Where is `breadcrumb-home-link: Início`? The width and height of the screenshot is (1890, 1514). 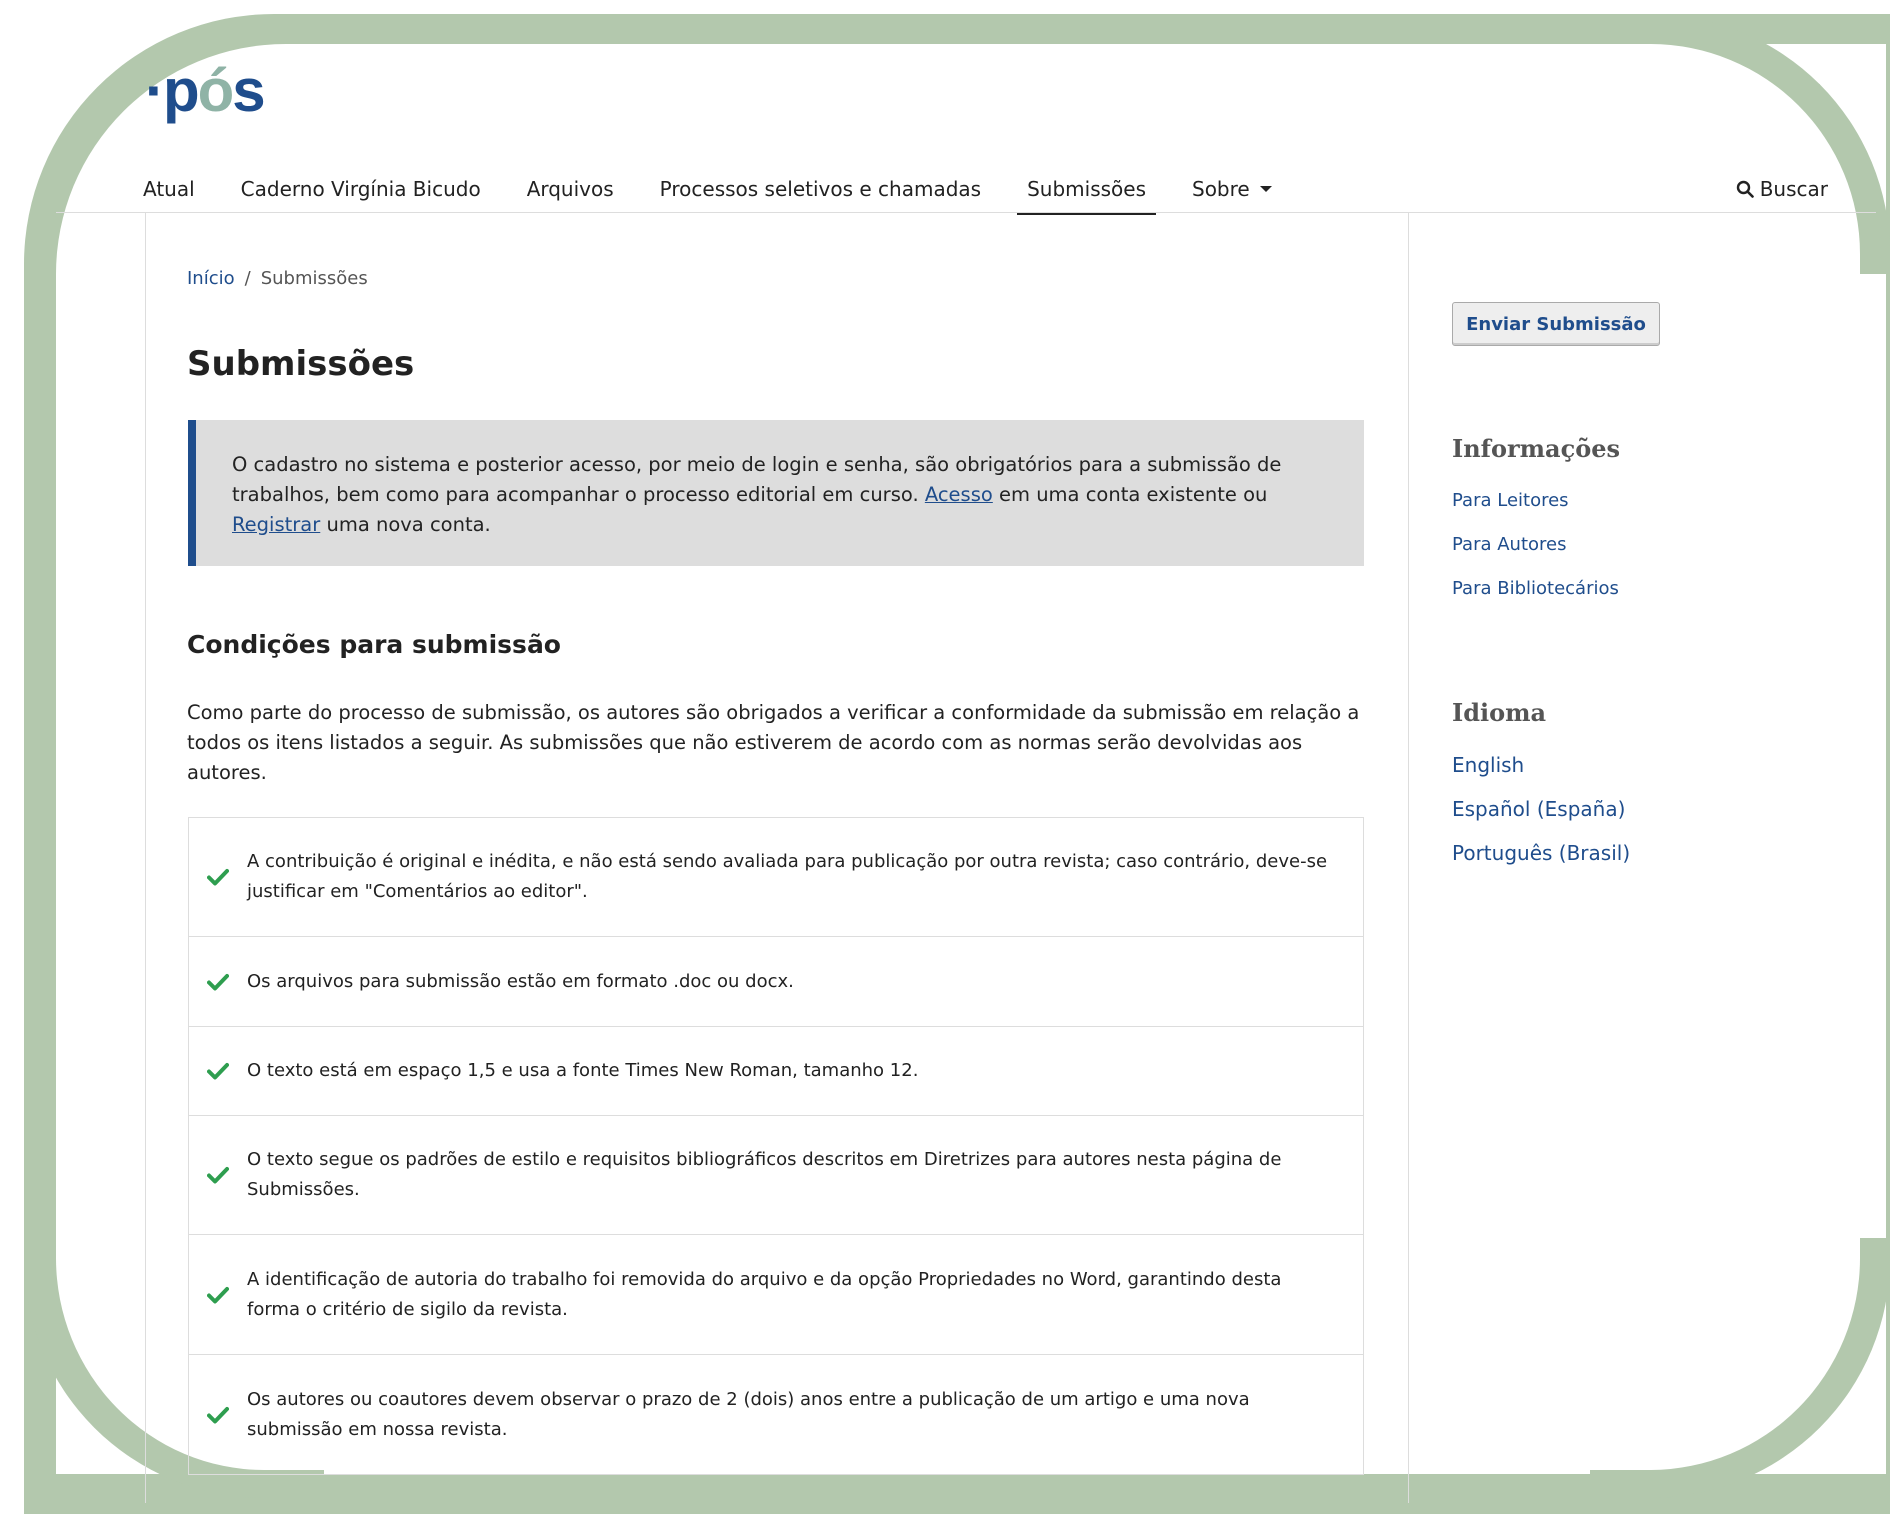
breadcrumb-home-link: Início is located at coordinates (211, 278).